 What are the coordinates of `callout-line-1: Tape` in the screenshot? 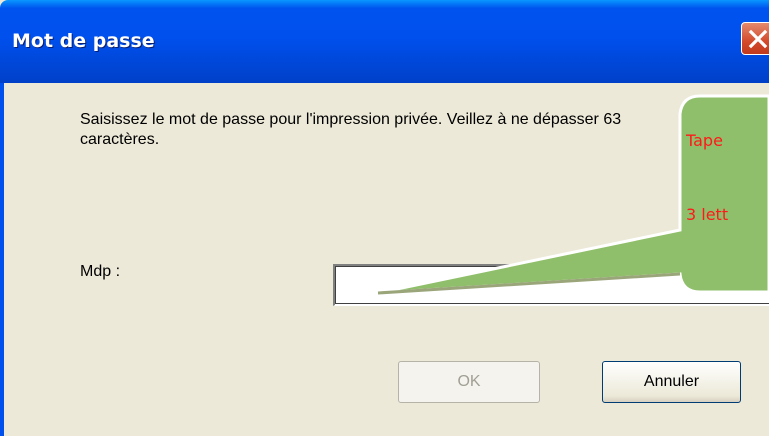 It's located at (704, 140).